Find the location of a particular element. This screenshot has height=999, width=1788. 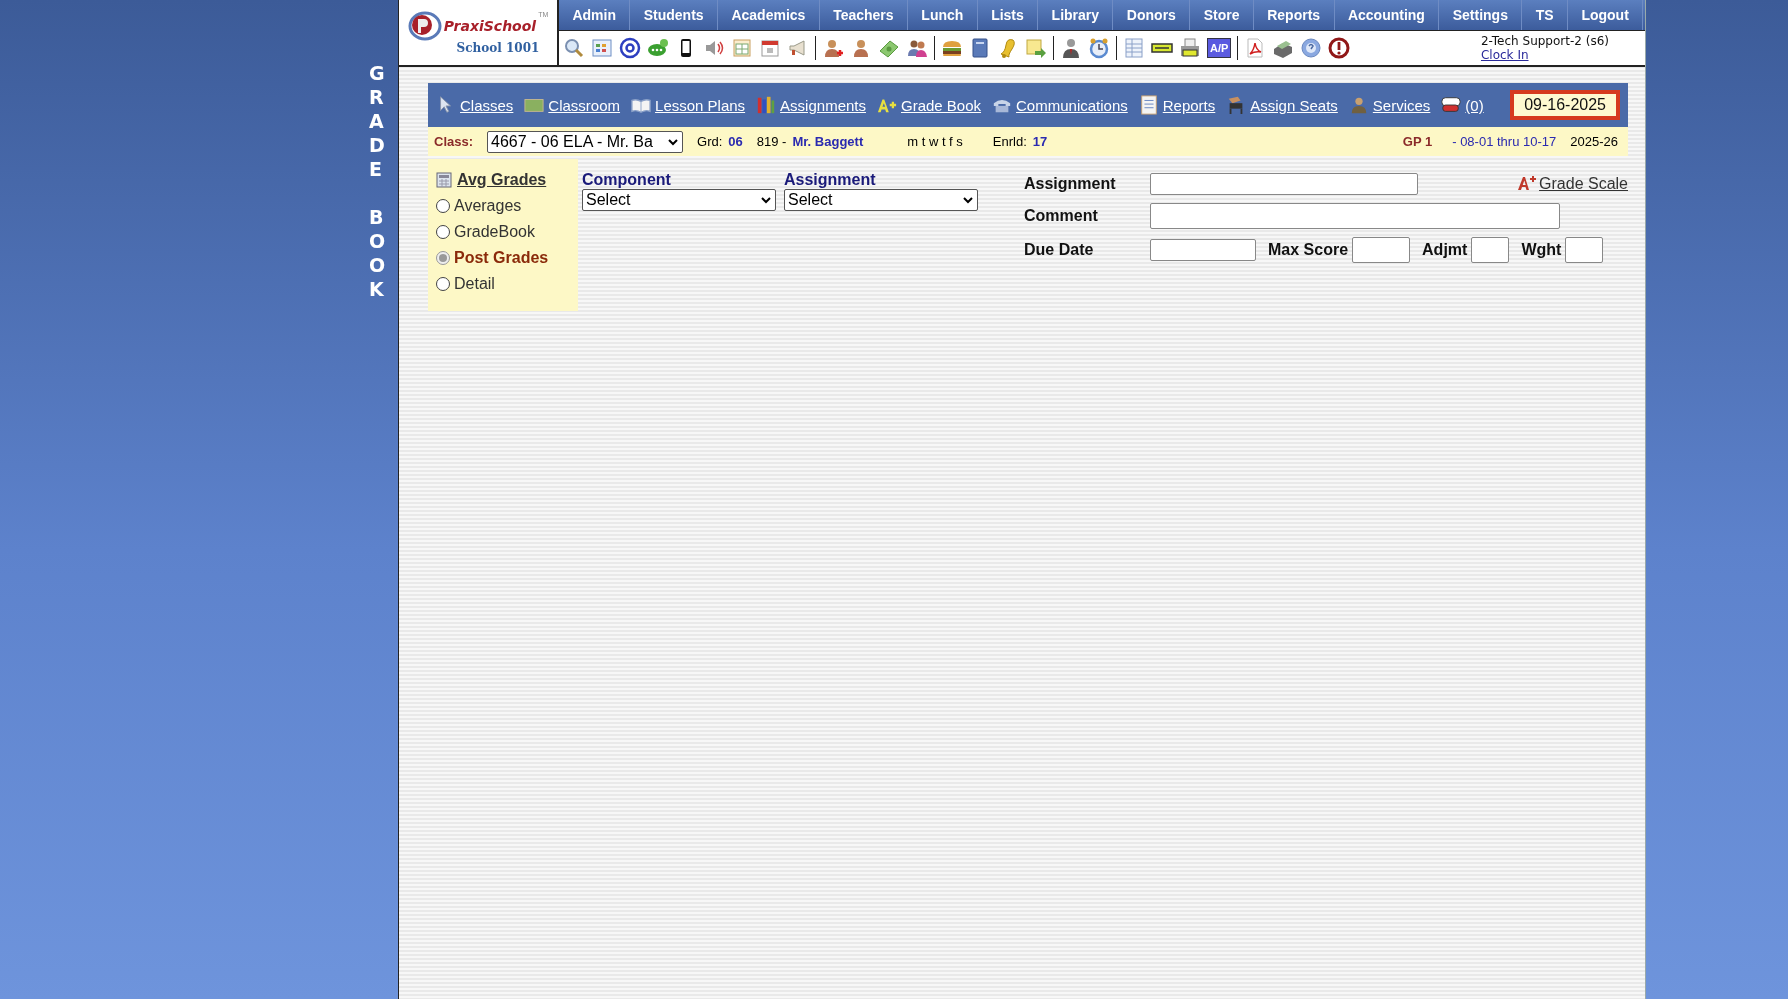

menu-item: Settings is located at coordinates (1481, 15).